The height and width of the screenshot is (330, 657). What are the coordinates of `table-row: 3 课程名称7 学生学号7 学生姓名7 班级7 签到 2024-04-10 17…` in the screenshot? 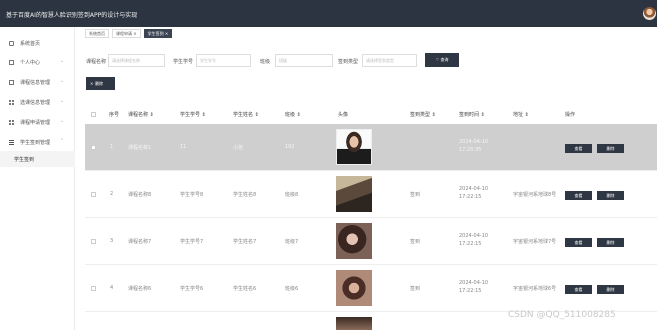 It's located at (371, 241).